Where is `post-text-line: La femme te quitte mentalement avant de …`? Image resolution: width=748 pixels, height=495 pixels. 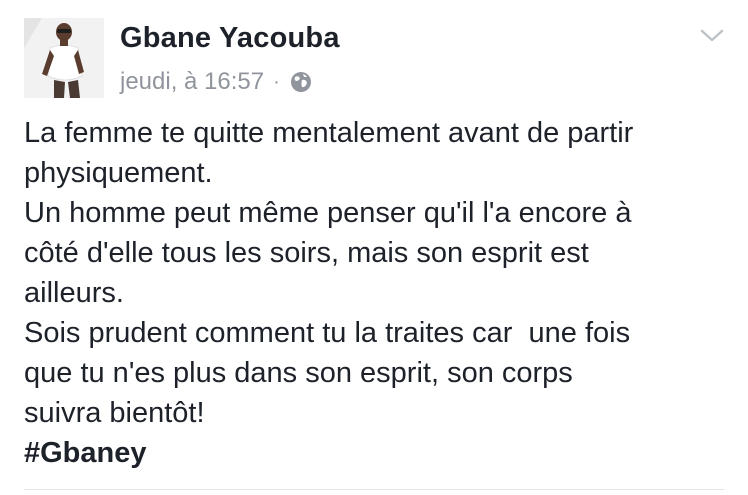
post-text-line: La femme te quitte mentalement avant de … is located at coordinates (329, 133).